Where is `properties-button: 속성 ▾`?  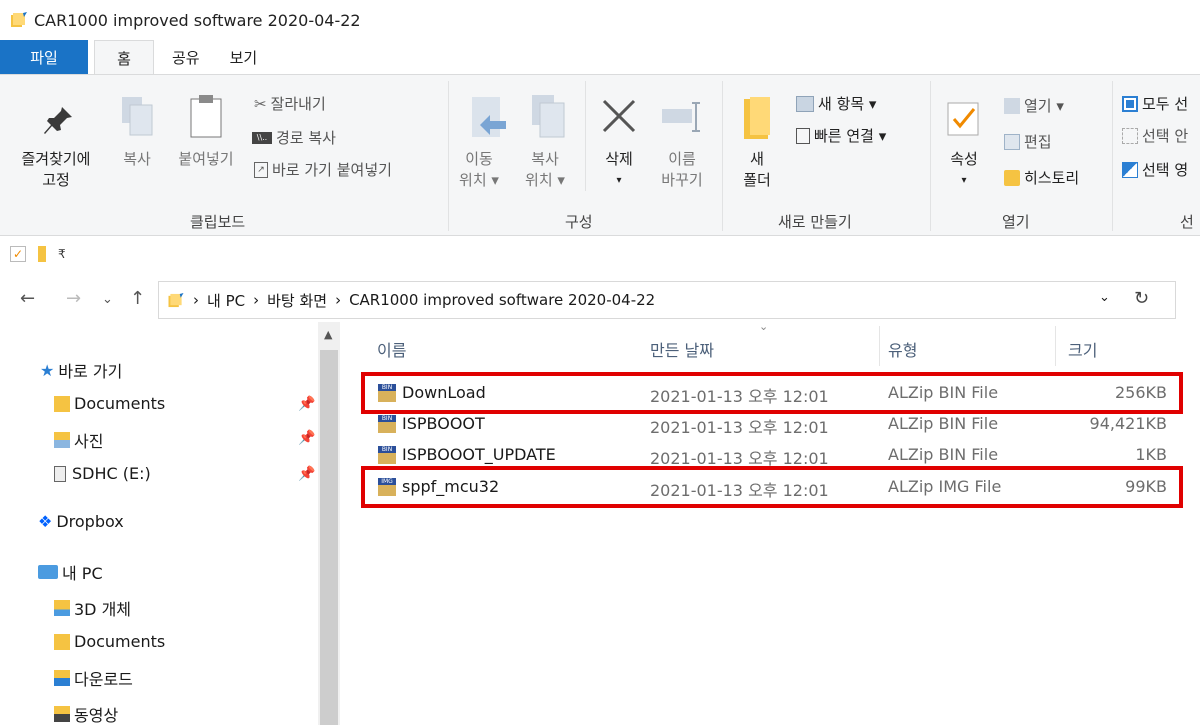 properties-button: 속성 ▾ is located at coordinates (964, 170).